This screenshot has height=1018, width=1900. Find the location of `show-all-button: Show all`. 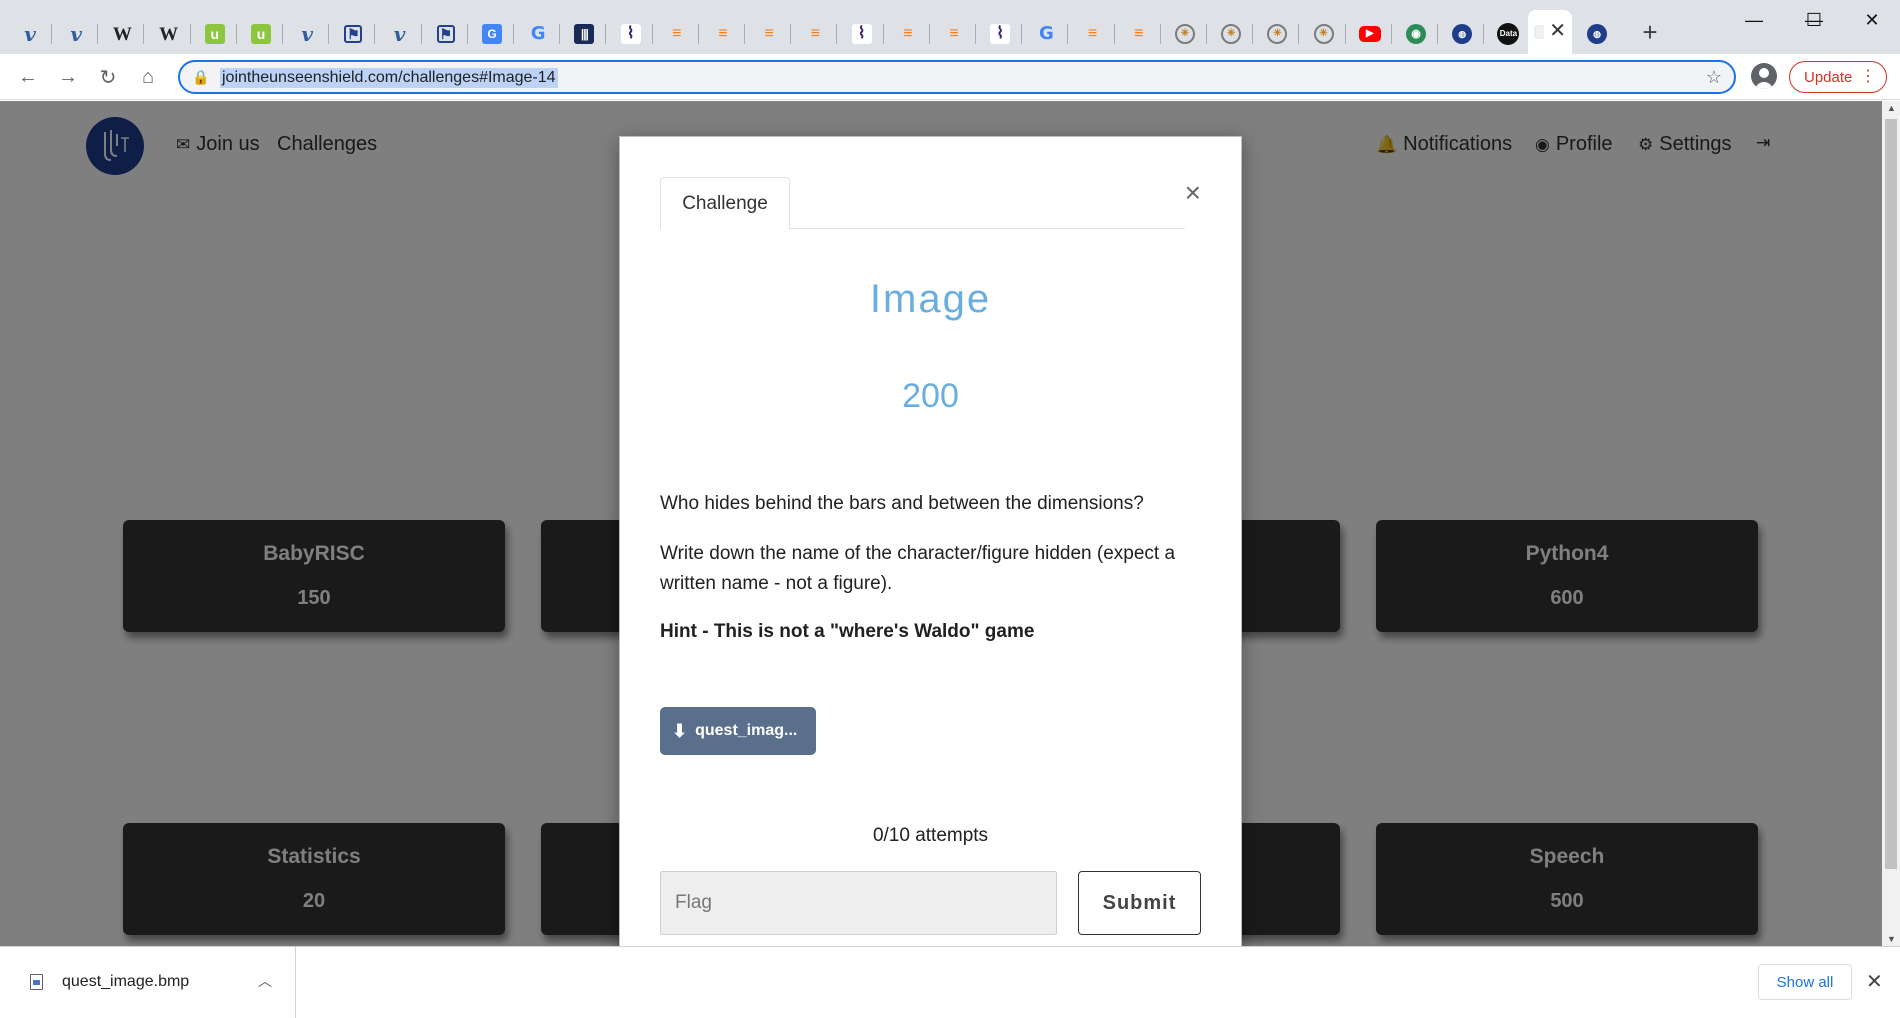

show-all-button: Show all is located at coordinates (1805, 982).